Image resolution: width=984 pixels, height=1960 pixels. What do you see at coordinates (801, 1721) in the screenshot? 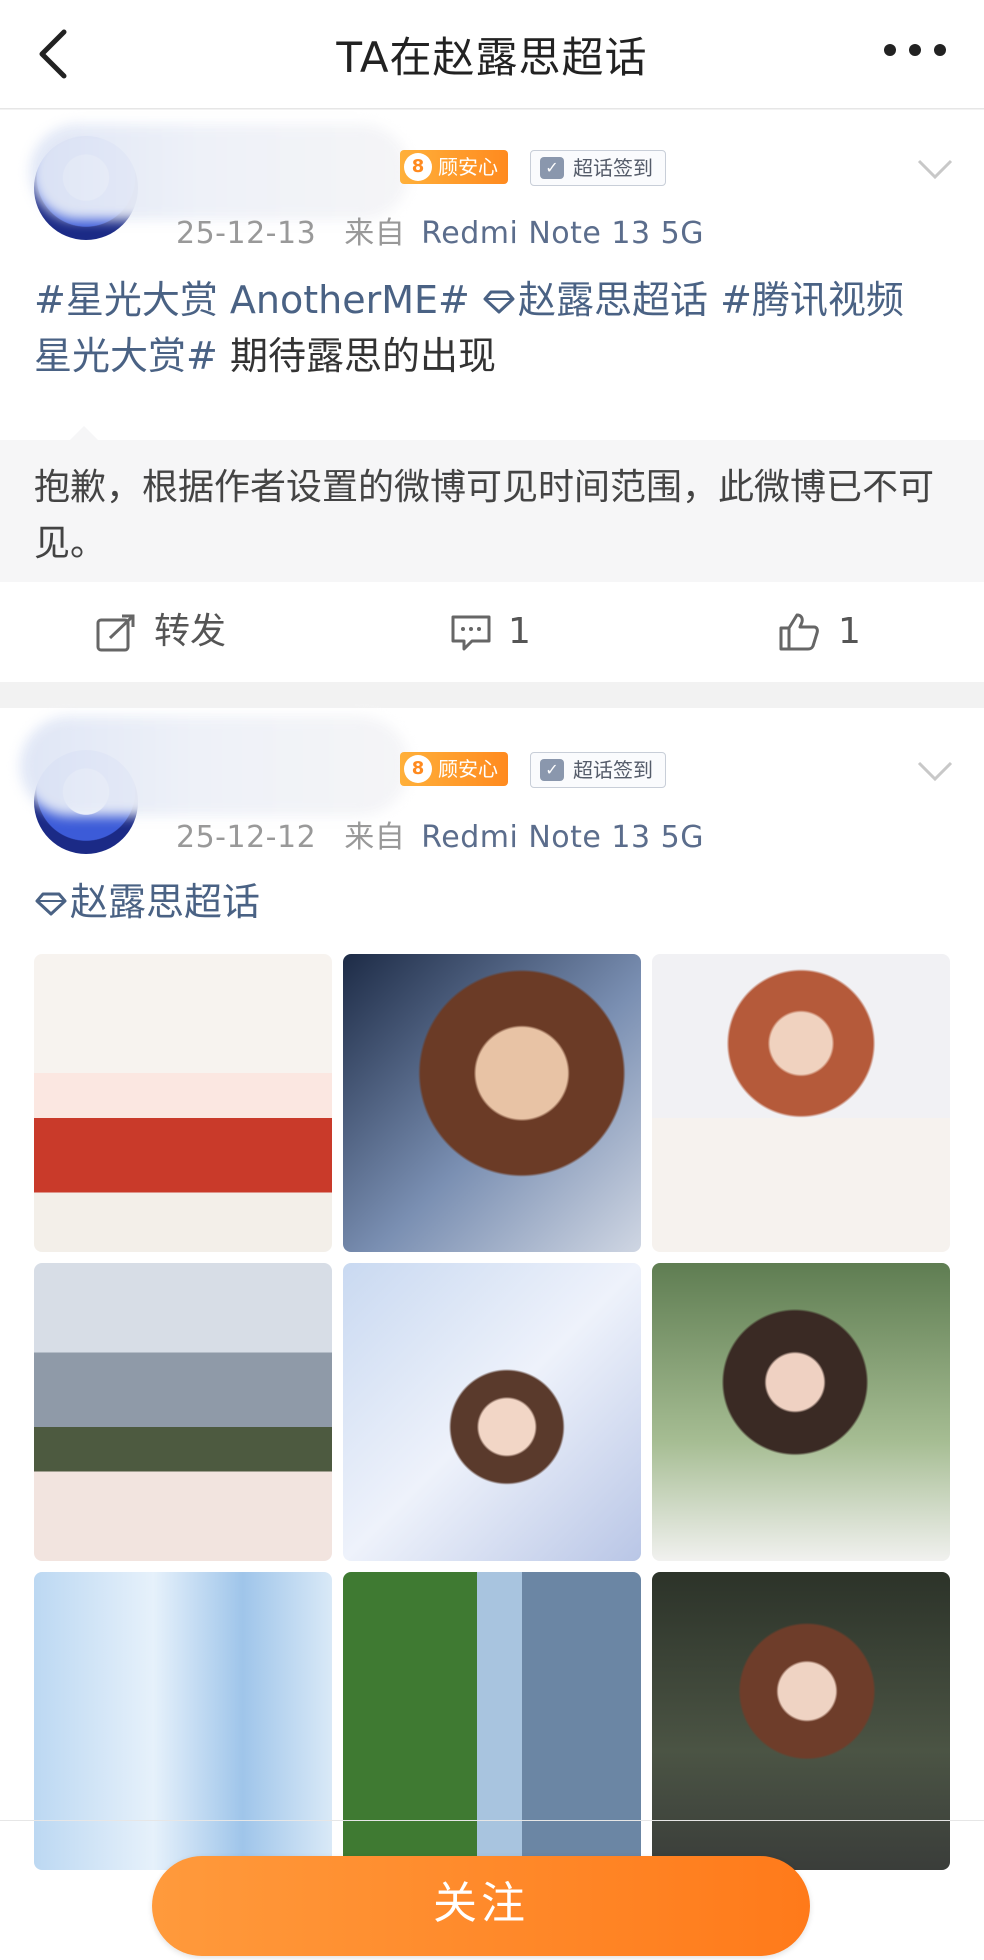
I see `photo-night-street` at bounding box center [801, 1721].